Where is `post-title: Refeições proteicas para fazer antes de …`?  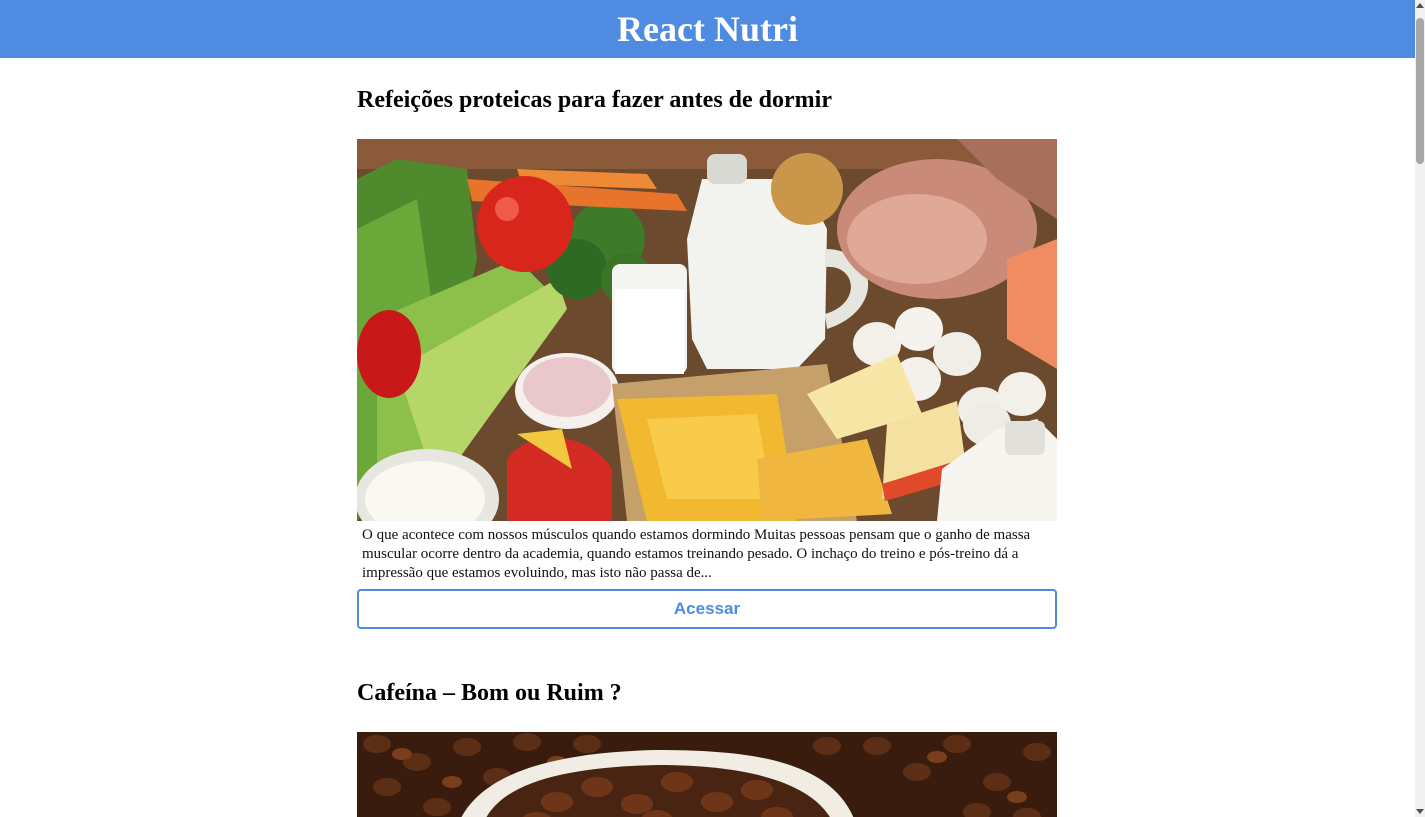
post-title: Refeições proteicas para fazer antes de … is located at coordinates (594, 100).